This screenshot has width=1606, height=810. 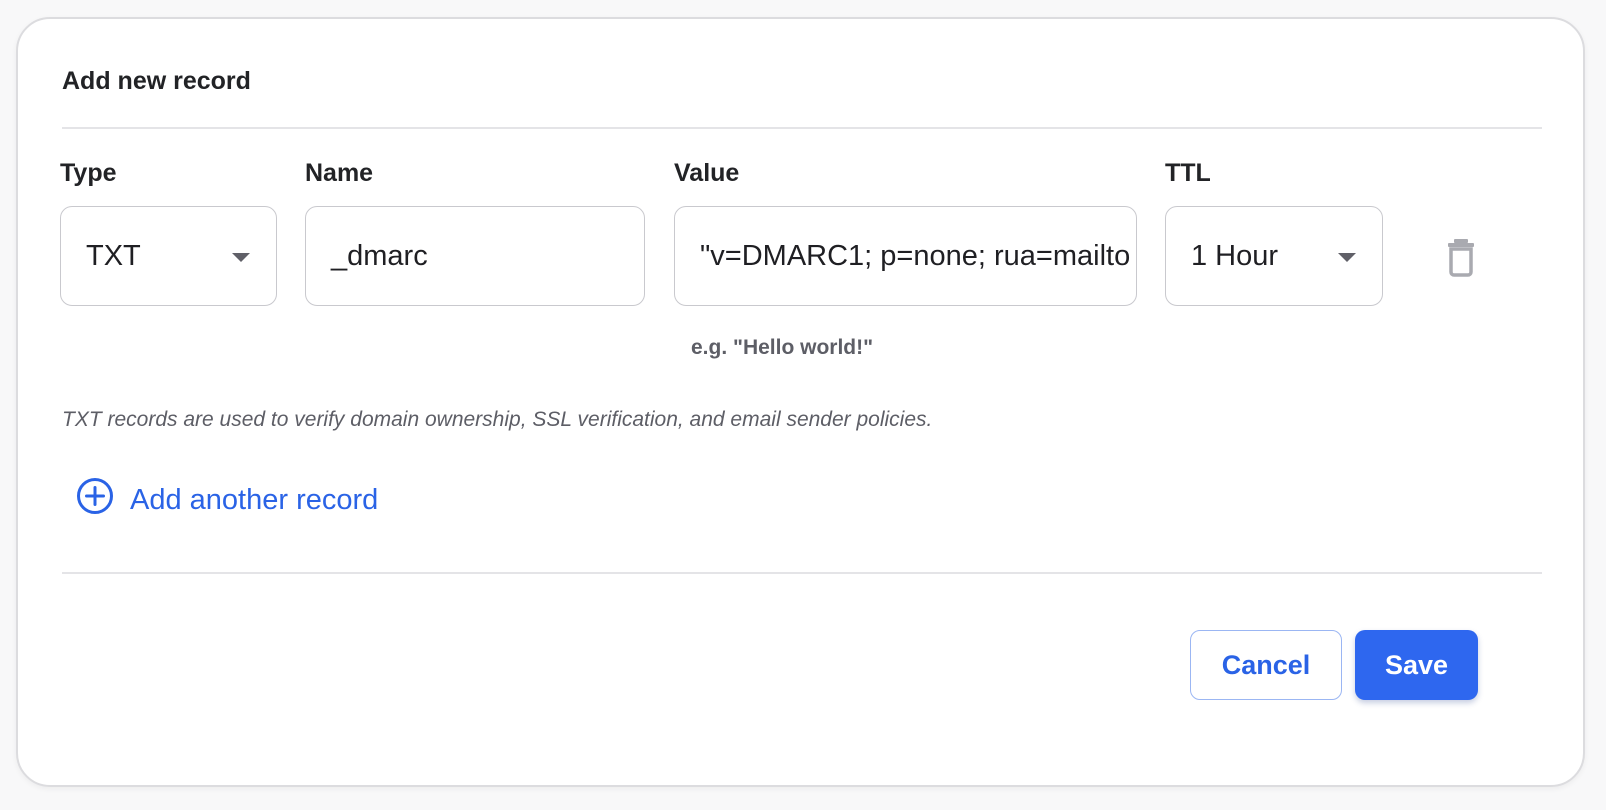 What do you see at coordinates (1416, 665) in the screenshot?
I see `save-button: Save` at bounding box center [1416, 665].